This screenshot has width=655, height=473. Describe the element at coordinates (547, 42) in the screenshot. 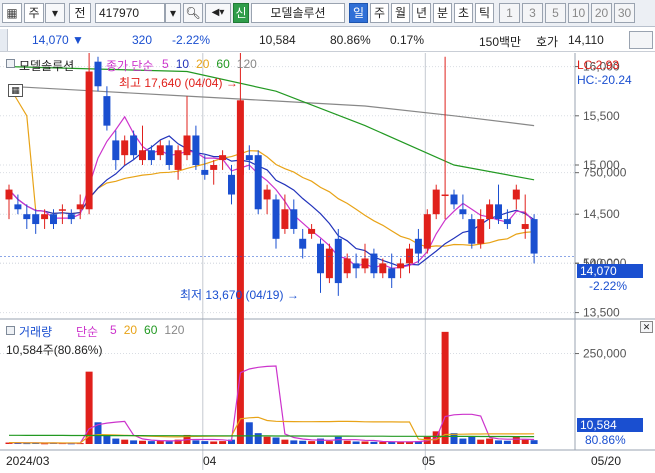

I see `ask-label: 호가` at that location.